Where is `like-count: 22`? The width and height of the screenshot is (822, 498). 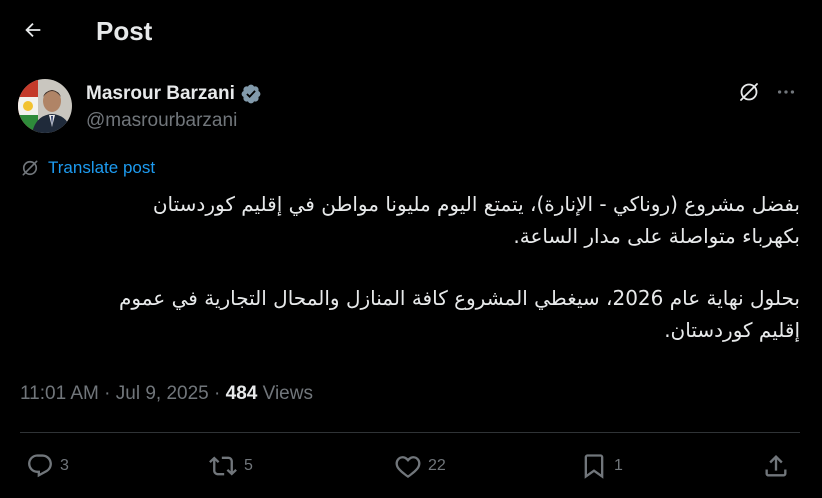 like-count: 22 is located at coordinates (437, 465).